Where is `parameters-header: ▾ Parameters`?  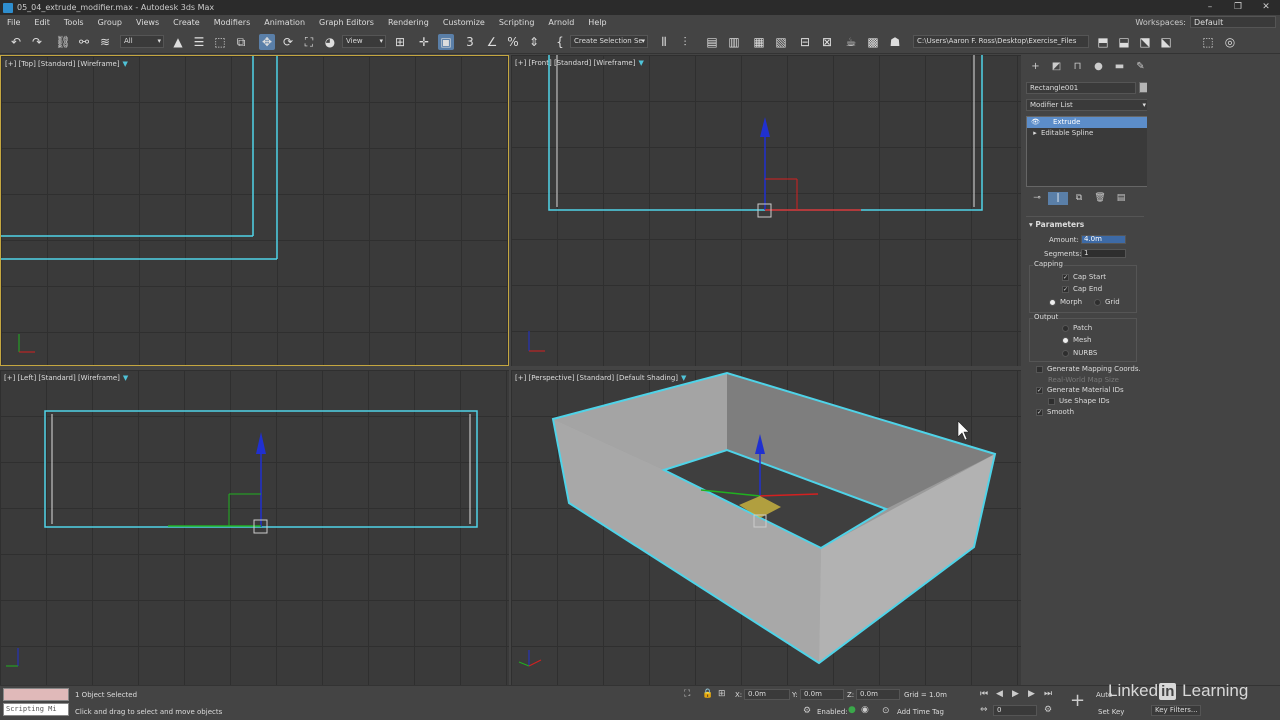 parameters-header: ▾ Parameters is located at coordinates (1085, 223).